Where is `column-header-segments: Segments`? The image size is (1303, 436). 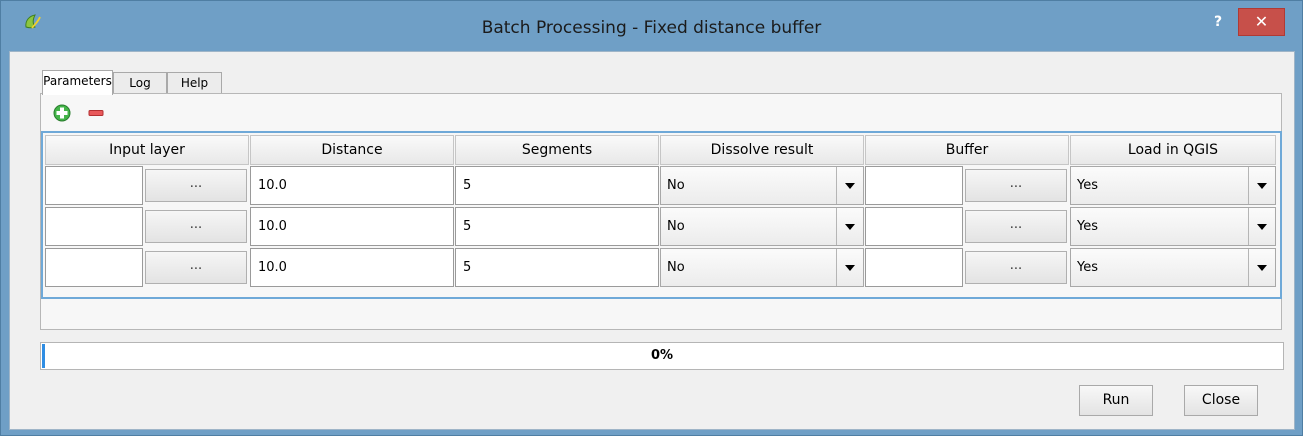 column-header-segments: Segments is located at coordinates (557, 150).